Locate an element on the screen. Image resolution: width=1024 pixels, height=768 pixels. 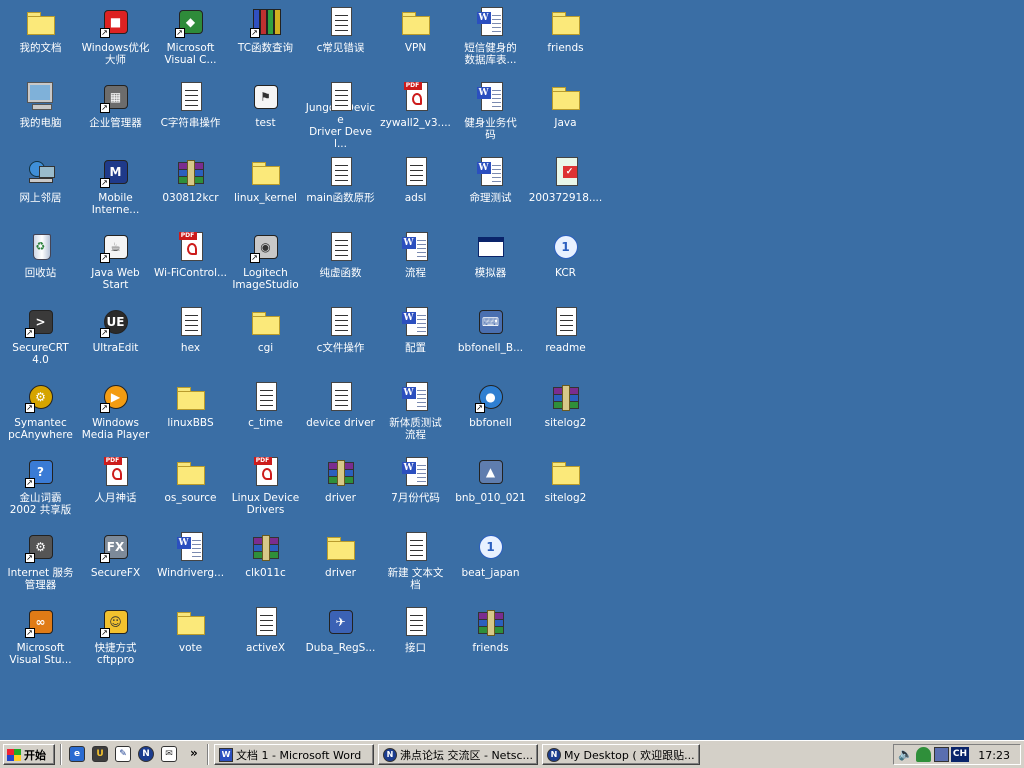
outlook-icon: ✉ is located at coordinates (169, 754).